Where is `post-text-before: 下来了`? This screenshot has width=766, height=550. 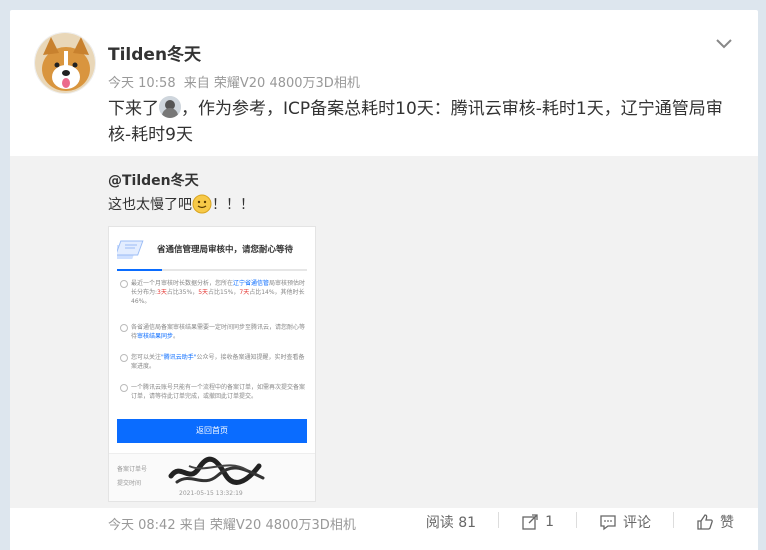 post-text-before: 下来了 is located at coordinates (133, 109).